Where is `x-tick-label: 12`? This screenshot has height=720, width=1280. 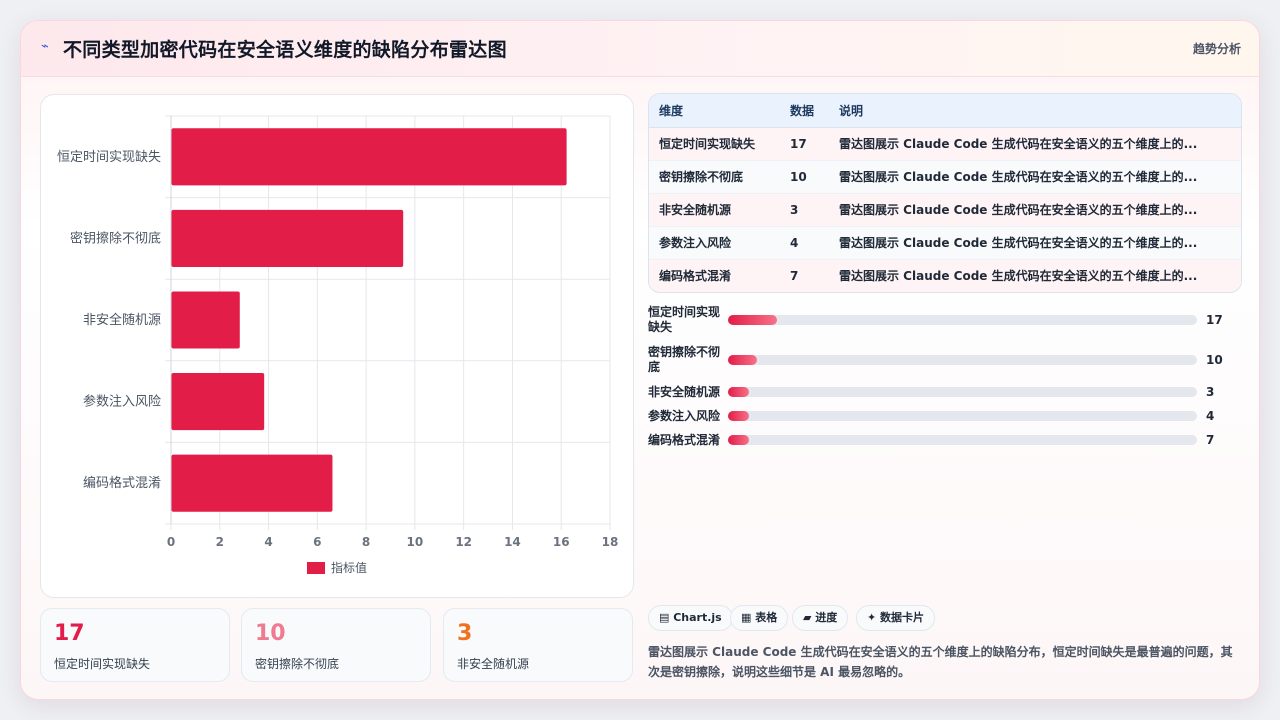
x-tick-label: 12 is located at coordinates (463, 542).